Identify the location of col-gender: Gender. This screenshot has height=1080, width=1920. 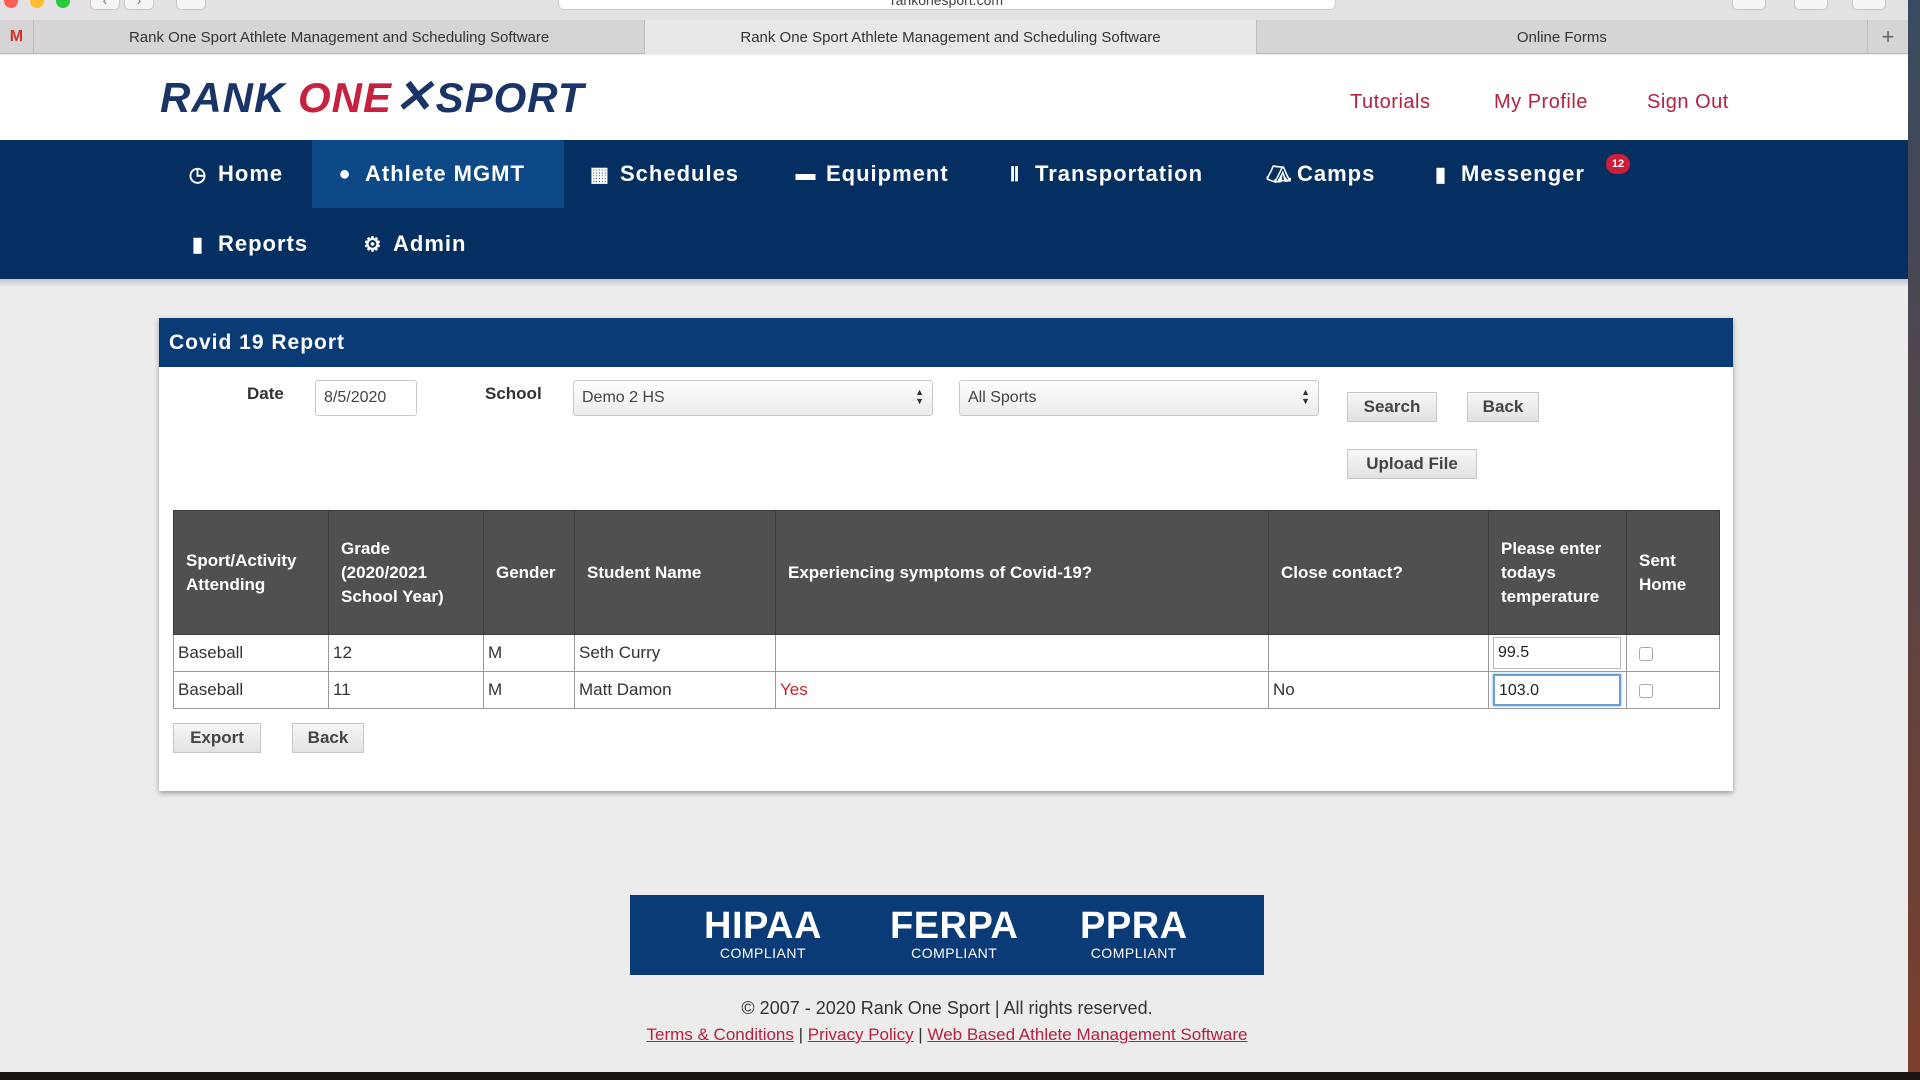
(529, 572).